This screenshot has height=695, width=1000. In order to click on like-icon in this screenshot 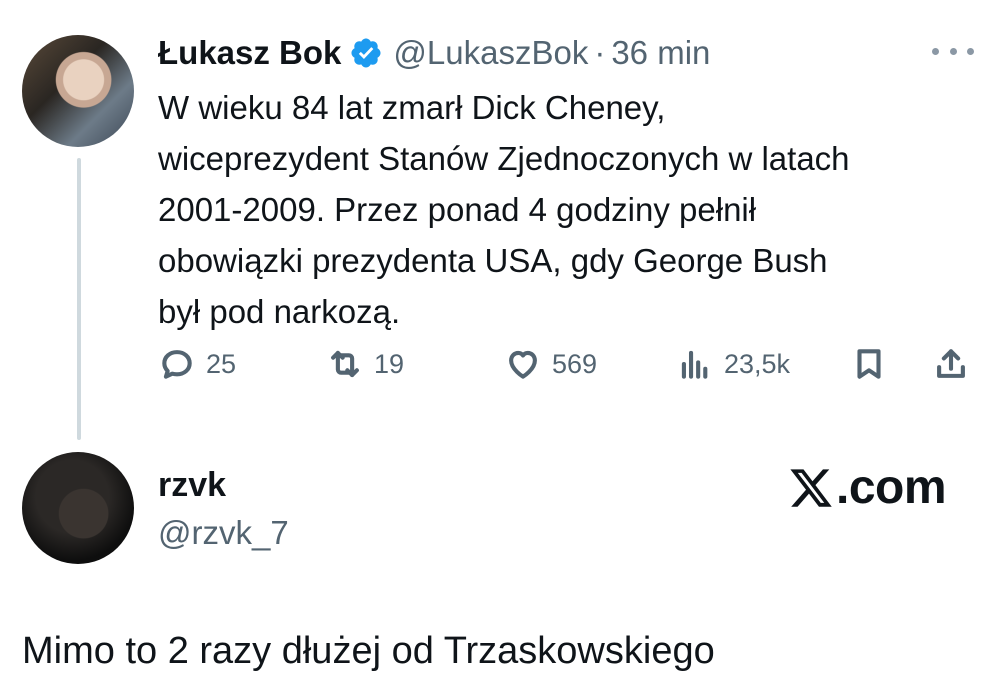, I will do `click(523, 364)`.